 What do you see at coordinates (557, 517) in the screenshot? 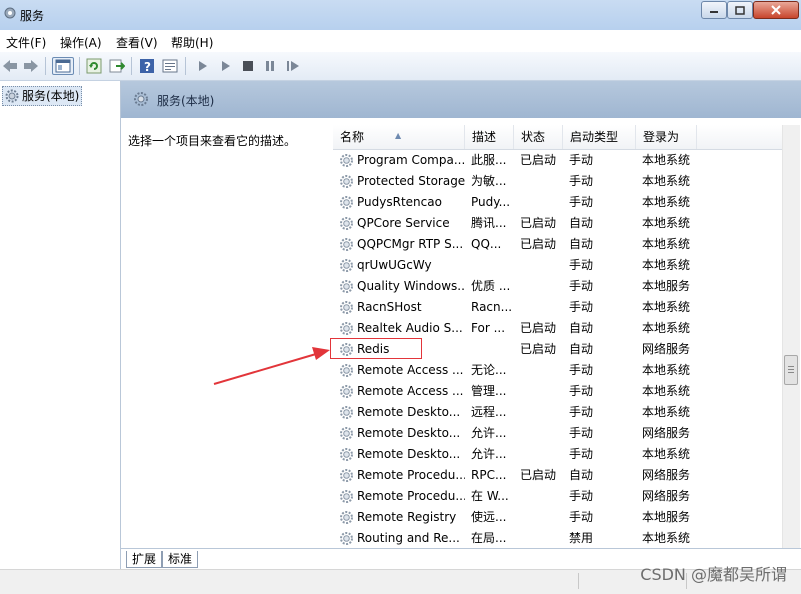
I see `service-row: Remote Registry 使远... 手动 本地服务` at bounding box center [557, 517].